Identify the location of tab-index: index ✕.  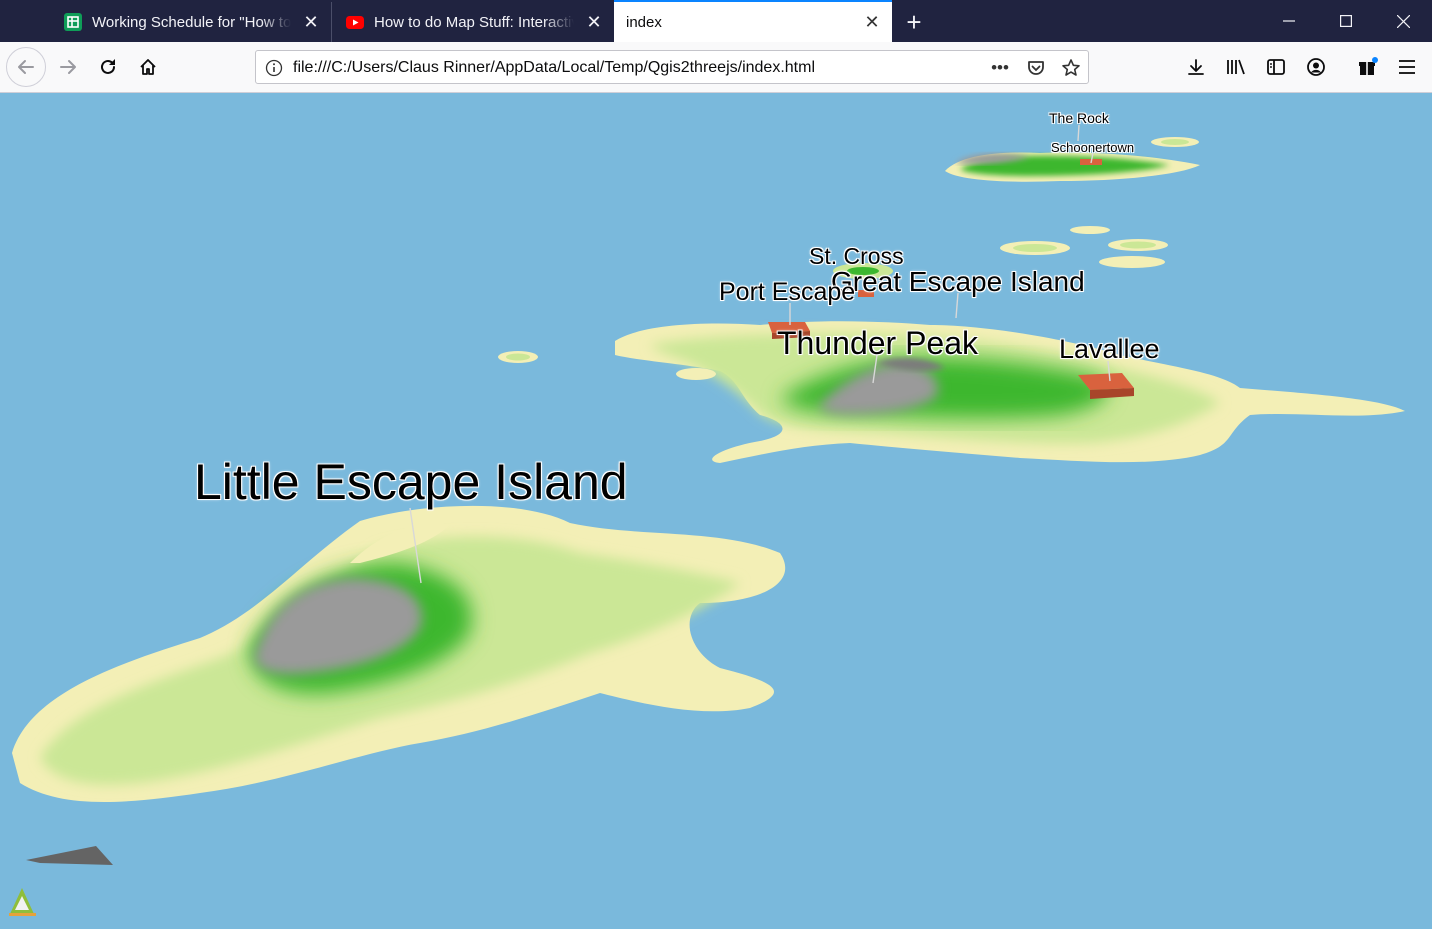
(753, 21).